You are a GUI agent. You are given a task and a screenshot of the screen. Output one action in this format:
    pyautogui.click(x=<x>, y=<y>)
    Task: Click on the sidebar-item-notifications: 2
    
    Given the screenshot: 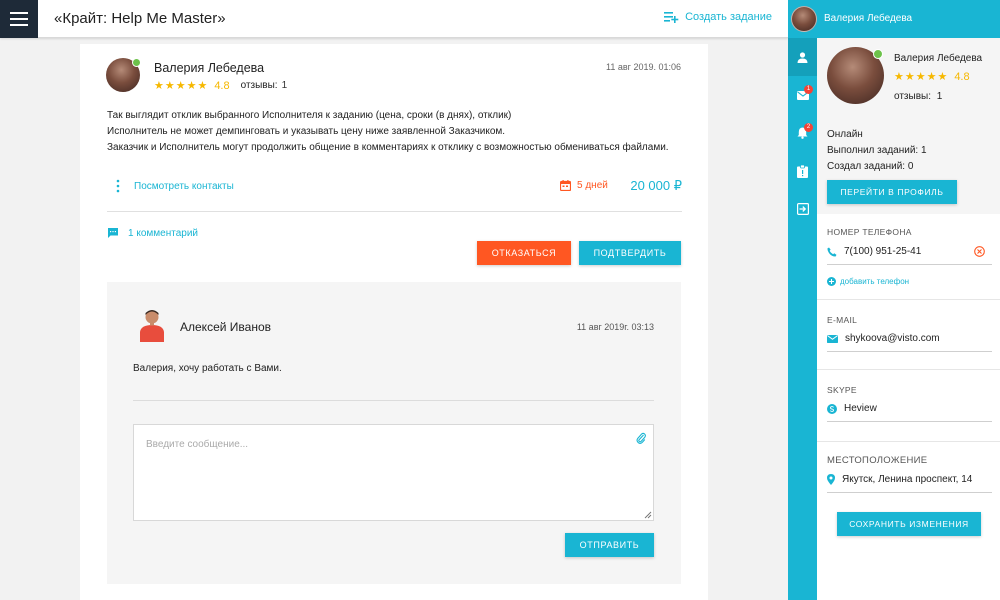 What is the action you would take?
    pyautogui.click(x=802, y=133)
    